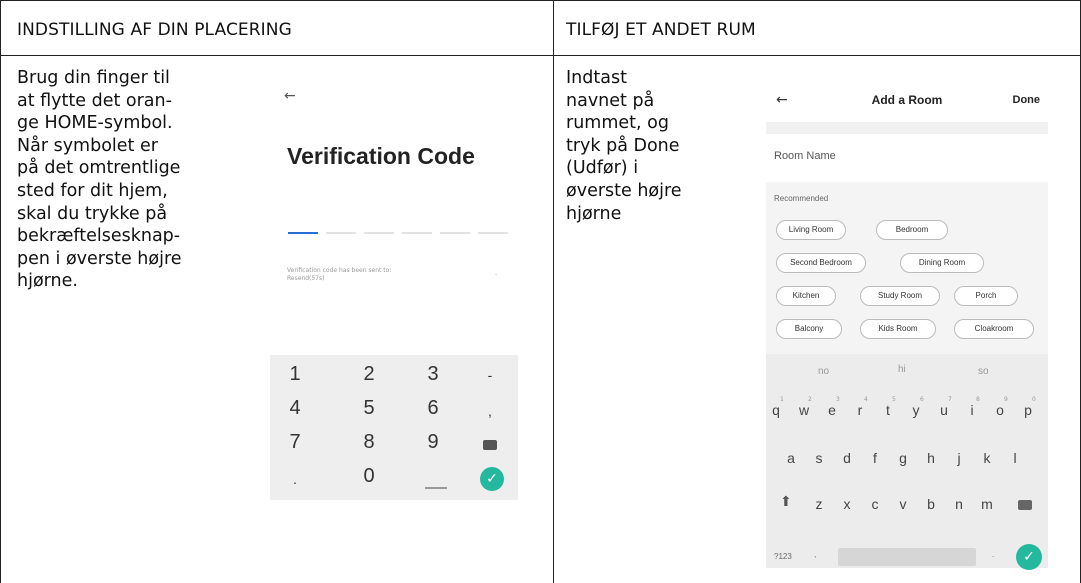 The height and width of the screenshot is (583, 1081). What do you see at coordinates (154, 30) in the screenshot?
I see `left-heading: INDSTILLING AF DIN PLACERING` at bounding box center [154, 30].